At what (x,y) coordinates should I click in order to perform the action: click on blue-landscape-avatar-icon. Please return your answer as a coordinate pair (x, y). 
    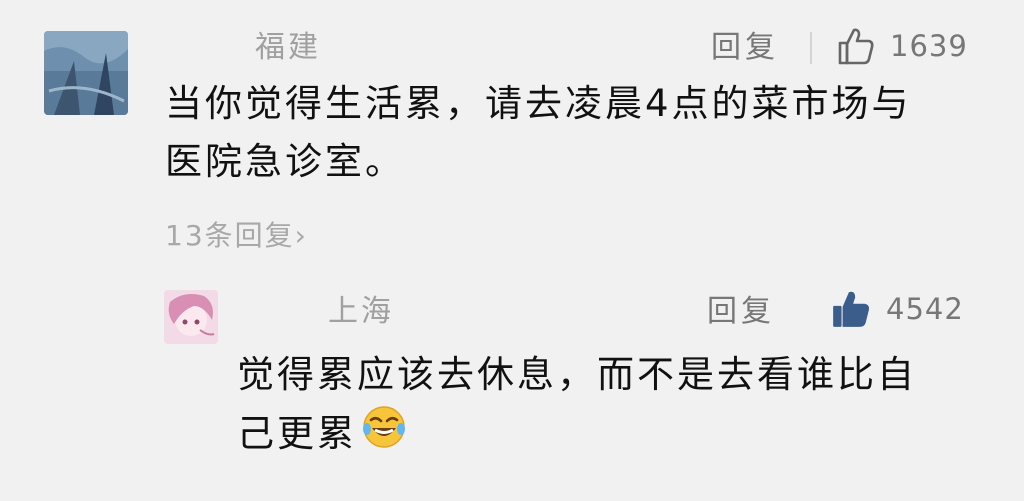
    Looking at the image, I should click on (86, 73).